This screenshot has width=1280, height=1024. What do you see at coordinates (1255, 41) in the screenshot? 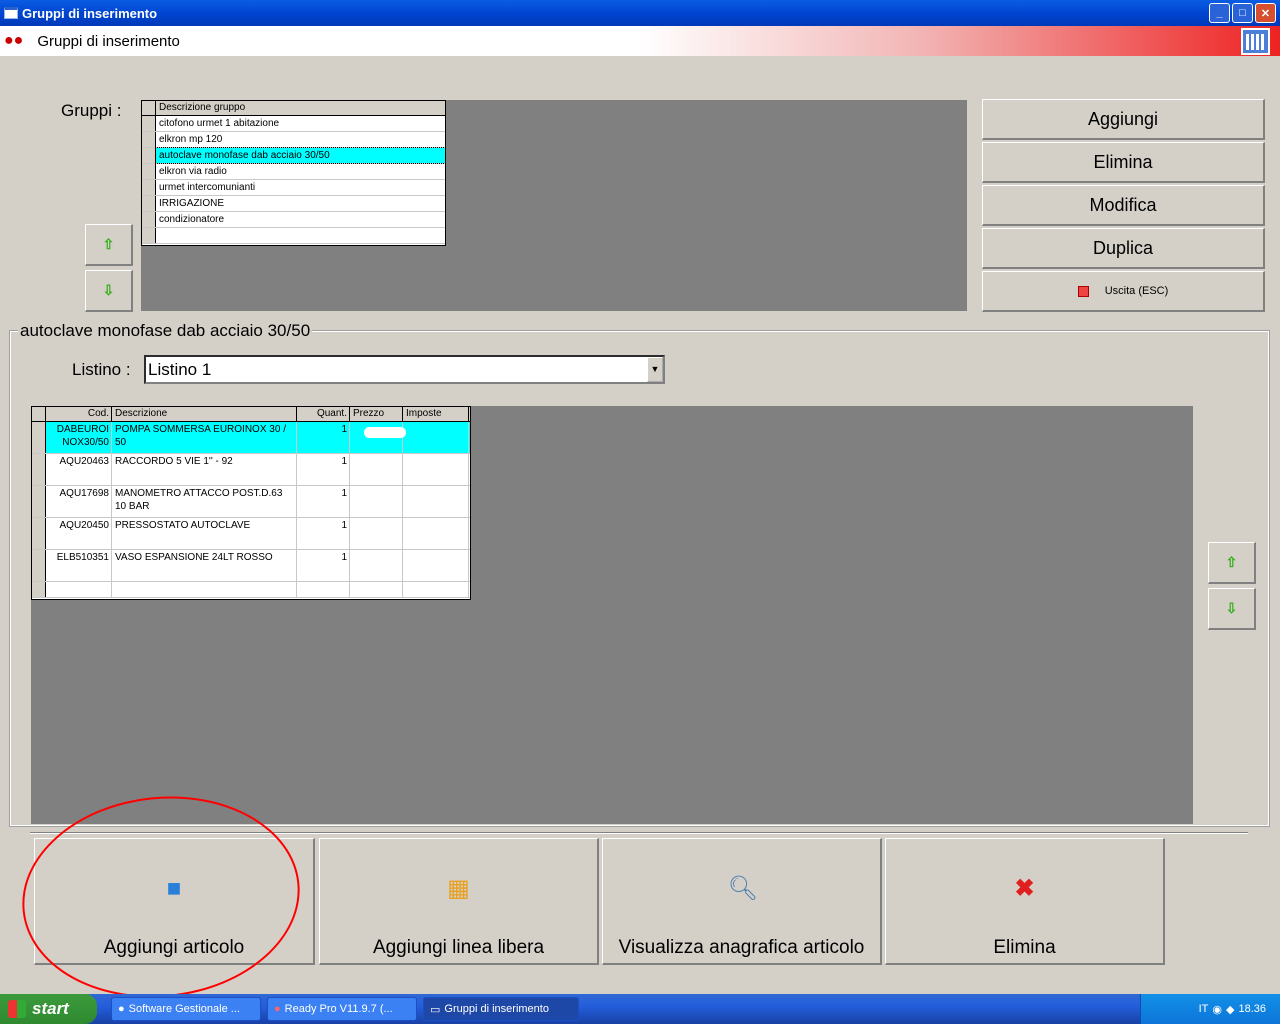
I see `calendar-icon` at bounding box center [1255, 41].